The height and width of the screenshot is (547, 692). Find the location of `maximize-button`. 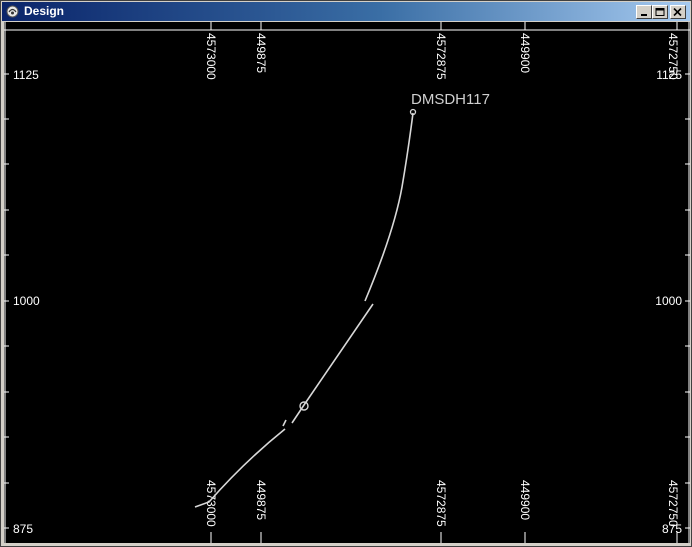

maximize-button is located at coordinates (660, 12).